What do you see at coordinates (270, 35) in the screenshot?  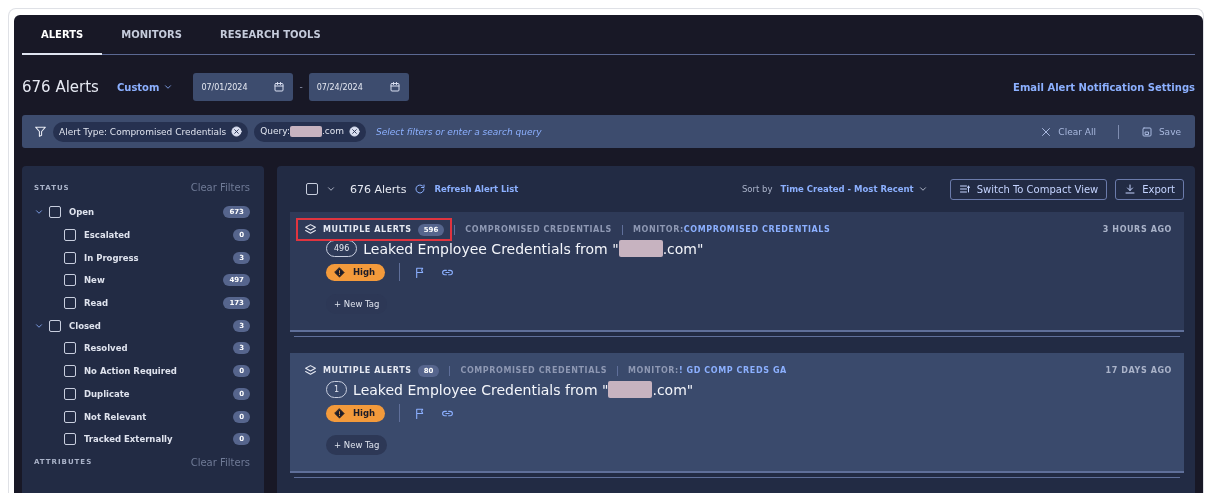 I see `tab: RESEARCH TOOLS` at bounding box center [270, 35].